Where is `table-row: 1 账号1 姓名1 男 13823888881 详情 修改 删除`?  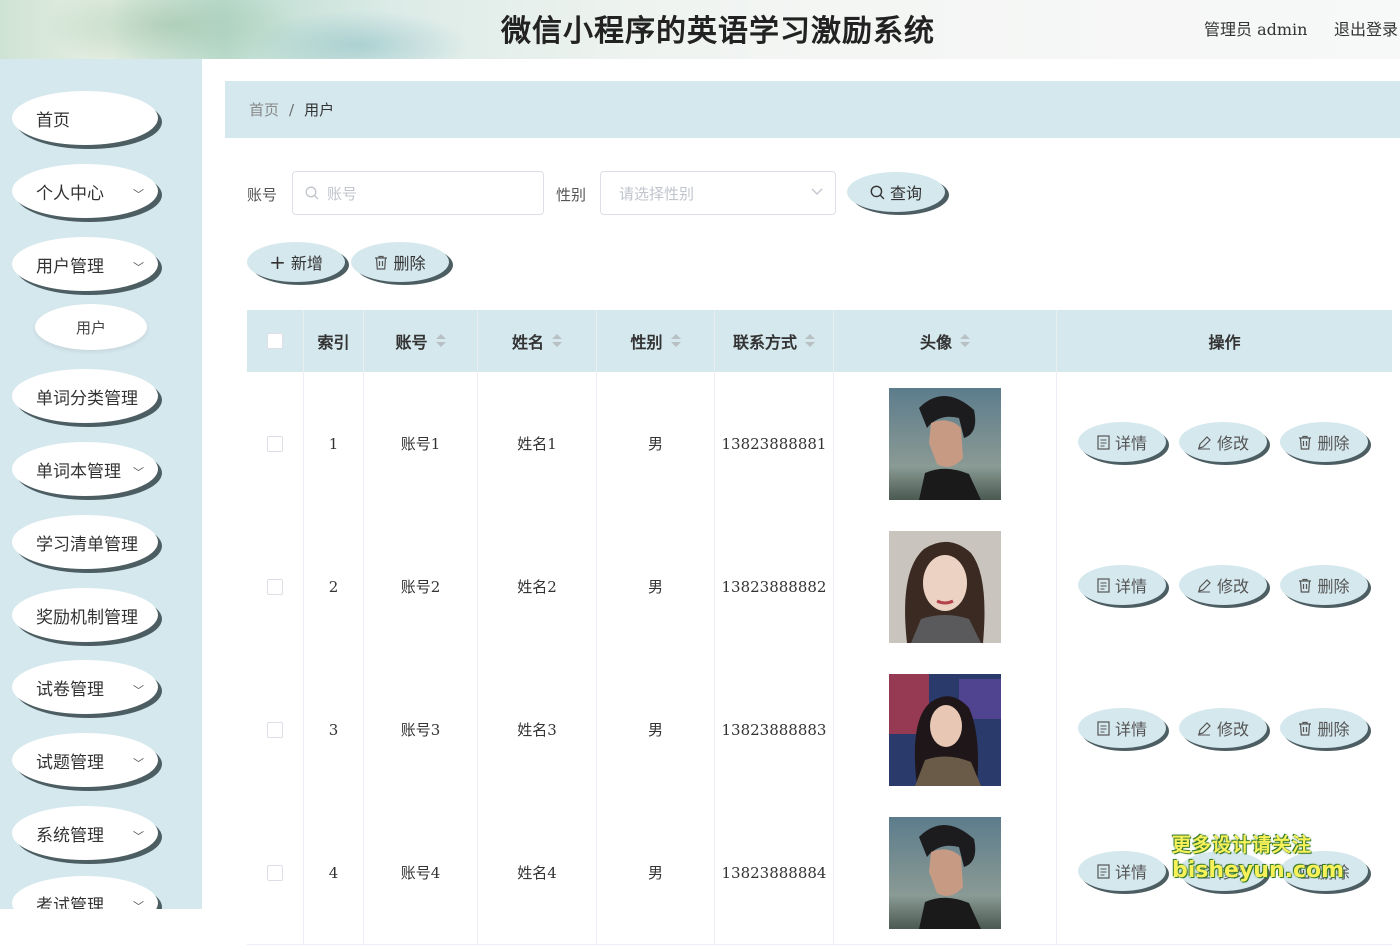 table-row: 1 账号1 姓名1 男 13823888881 详情 修改 删除 is located at coordinates (819, 444).